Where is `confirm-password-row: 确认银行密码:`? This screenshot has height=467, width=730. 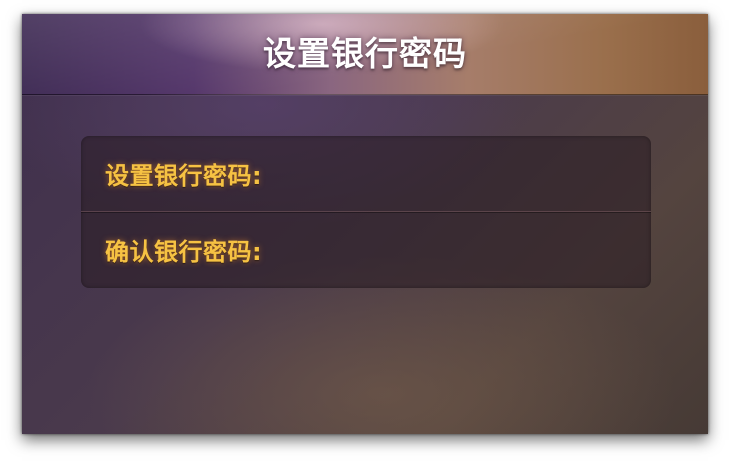 confirm-password-row: 确认银行密码: is located at coordinates (366, 249).